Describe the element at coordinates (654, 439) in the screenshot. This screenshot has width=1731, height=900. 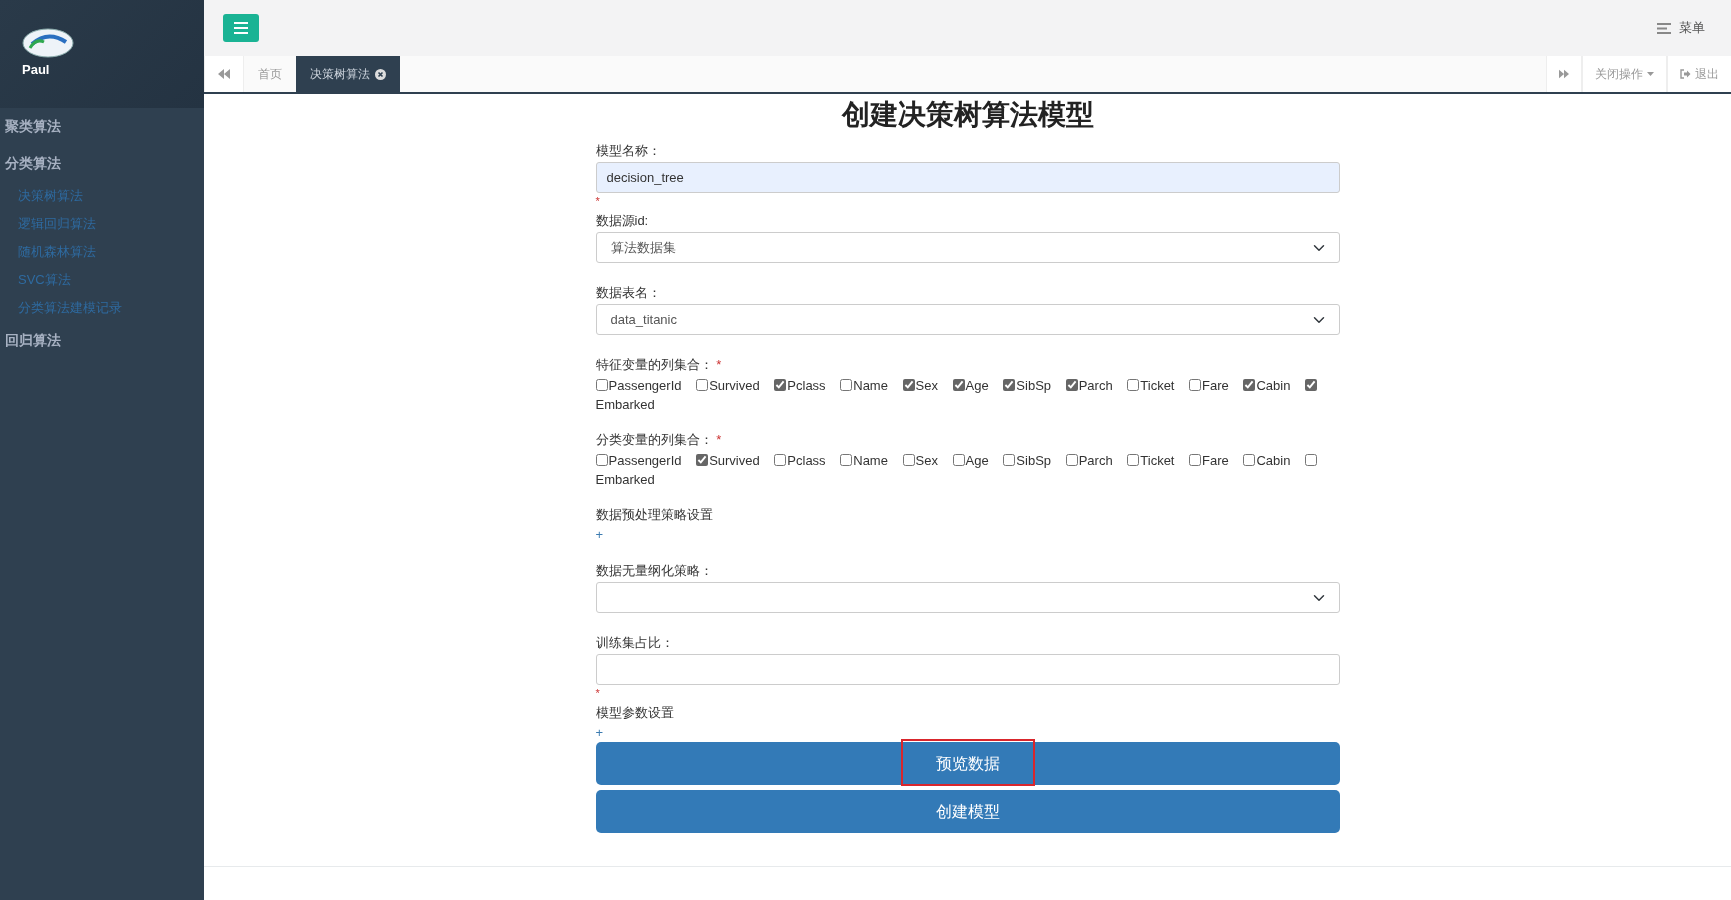
I see `field-label: 分类变量的列集合：` at that location.